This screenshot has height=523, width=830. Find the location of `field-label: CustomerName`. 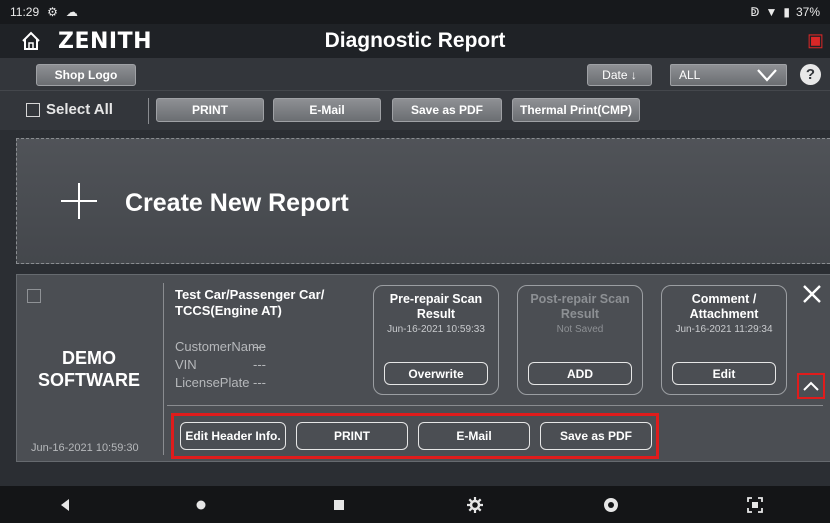

field-label: CustomerName is located at coordinates (221, 346).